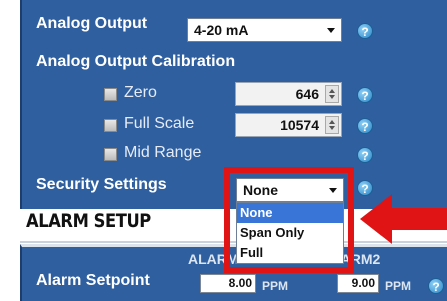 The image size is (447, 301). Describe the element at coordinates (110, 154) in the screenshot. I see `mid-range-checkbox` at that location.